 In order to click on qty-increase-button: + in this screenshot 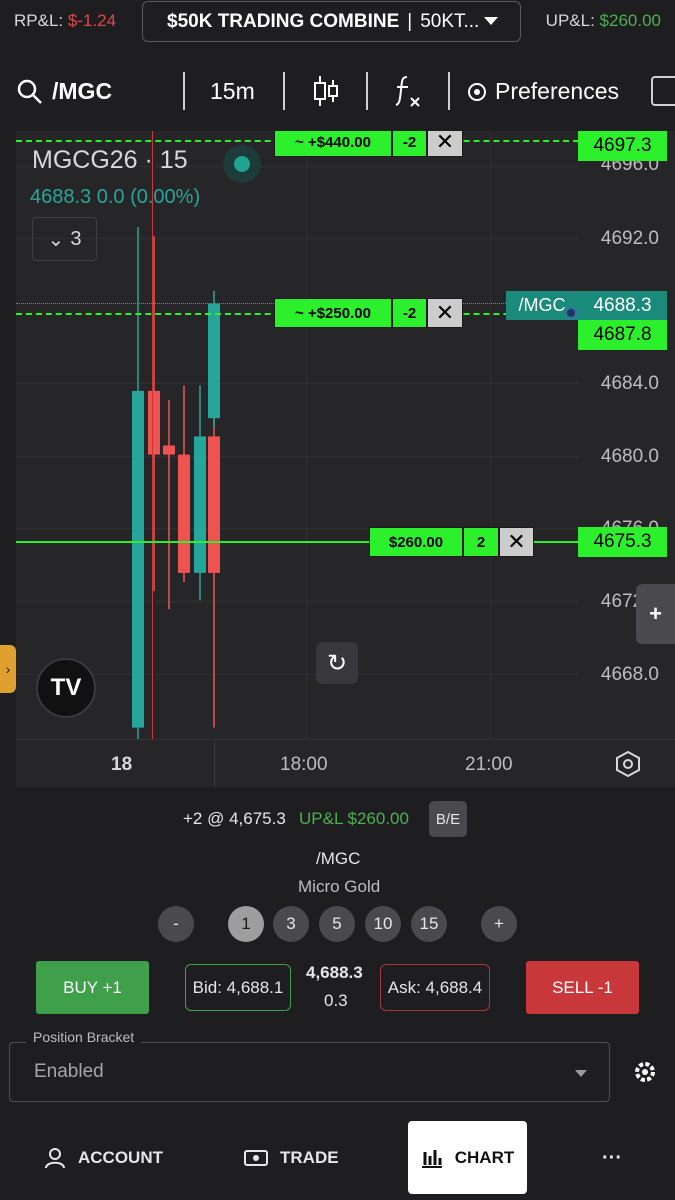, I will do `click(499, 924)`.